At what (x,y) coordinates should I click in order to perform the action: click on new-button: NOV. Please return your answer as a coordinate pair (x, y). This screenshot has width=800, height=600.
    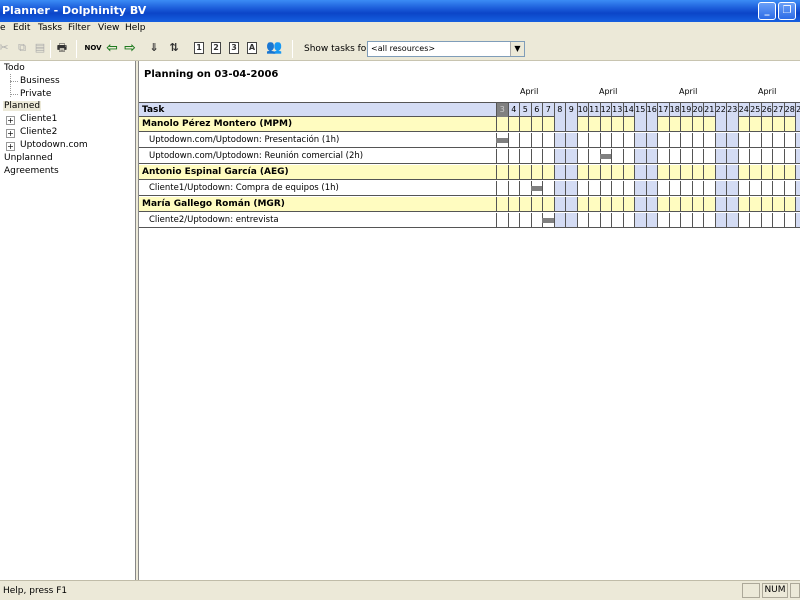
    Looking at the image, I should click on (93, 48).